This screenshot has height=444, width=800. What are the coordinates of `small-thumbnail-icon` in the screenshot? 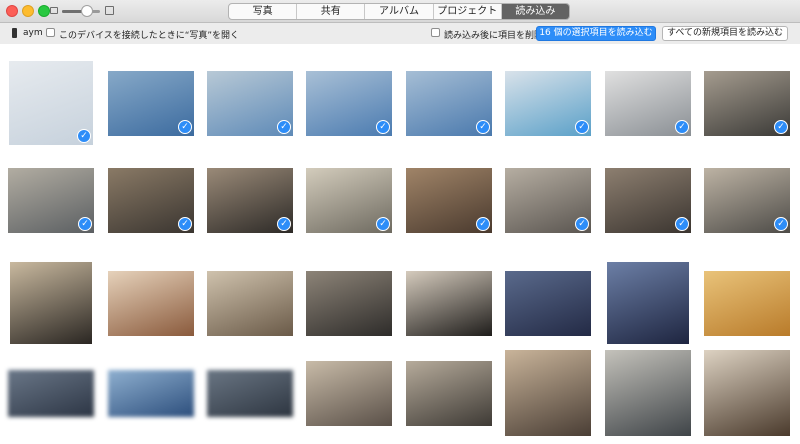 It's located at (54, 10).